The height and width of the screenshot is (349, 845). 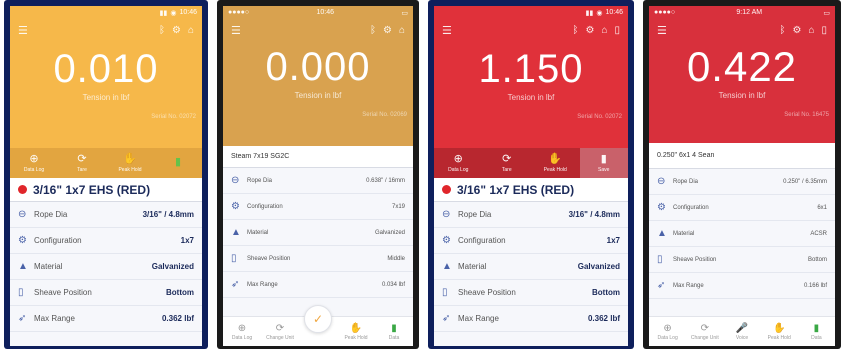 What do you see at coordinates (21, 292) in the screenshot?
I see `sheave-position-icon: ▯` at bounding box center [21, 292].